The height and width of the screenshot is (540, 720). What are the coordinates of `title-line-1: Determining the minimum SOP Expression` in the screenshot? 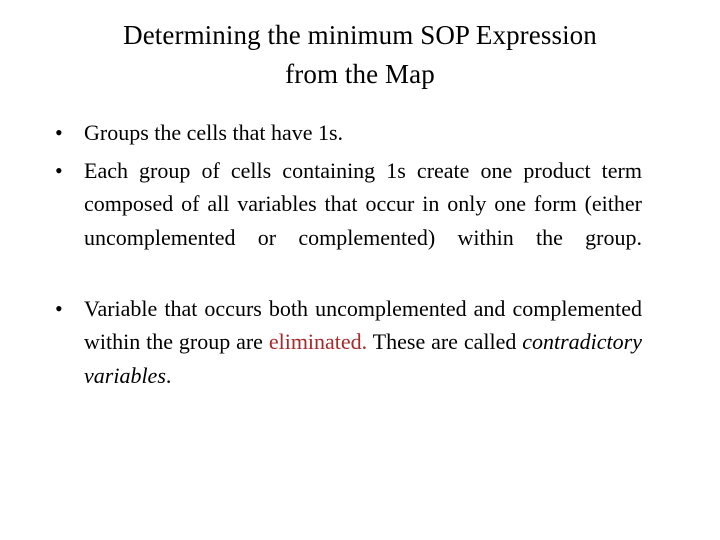 It's located at (360, 35).